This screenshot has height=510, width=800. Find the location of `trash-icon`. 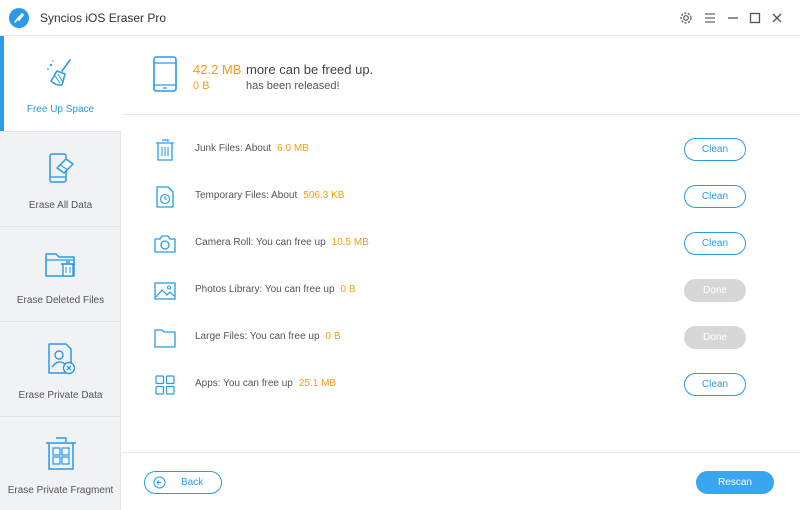

trash-icon is located at coordinates (165, 150).